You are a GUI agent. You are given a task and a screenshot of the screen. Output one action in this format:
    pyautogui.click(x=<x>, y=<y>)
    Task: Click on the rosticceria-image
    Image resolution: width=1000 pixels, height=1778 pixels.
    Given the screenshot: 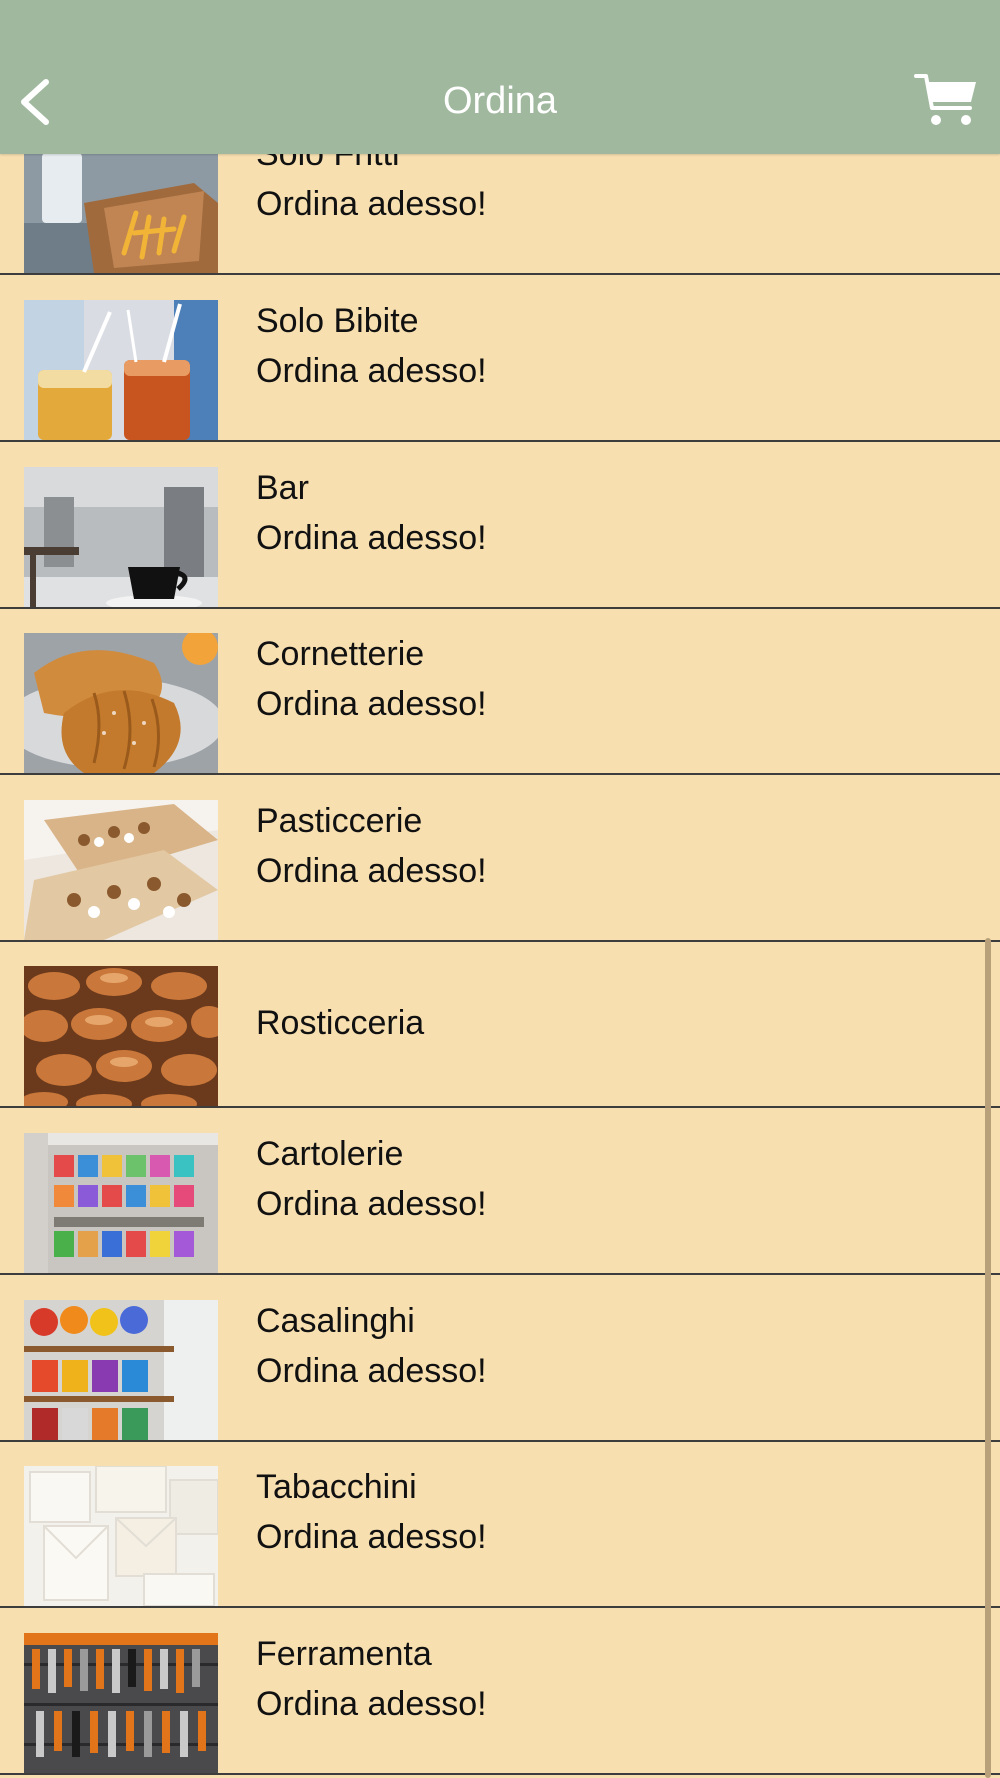 What is the action you would take?
    pyautogui.click(x=121, y=1036)
    